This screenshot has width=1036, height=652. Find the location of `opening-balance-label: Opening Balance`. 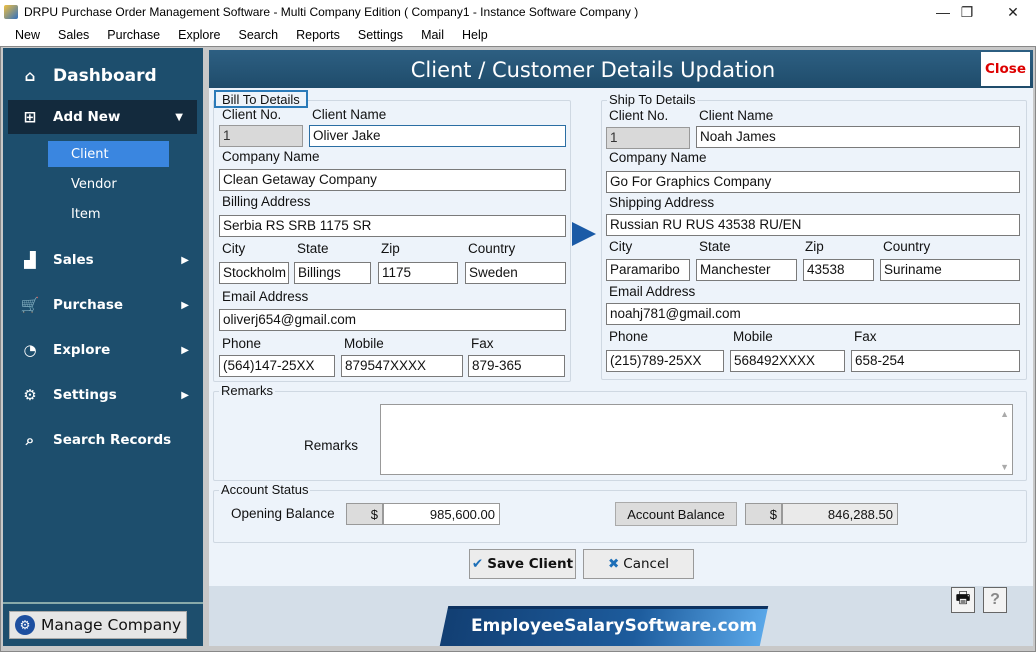

opening-balance-label: Opening Balance is located at coordinates (283, 513).